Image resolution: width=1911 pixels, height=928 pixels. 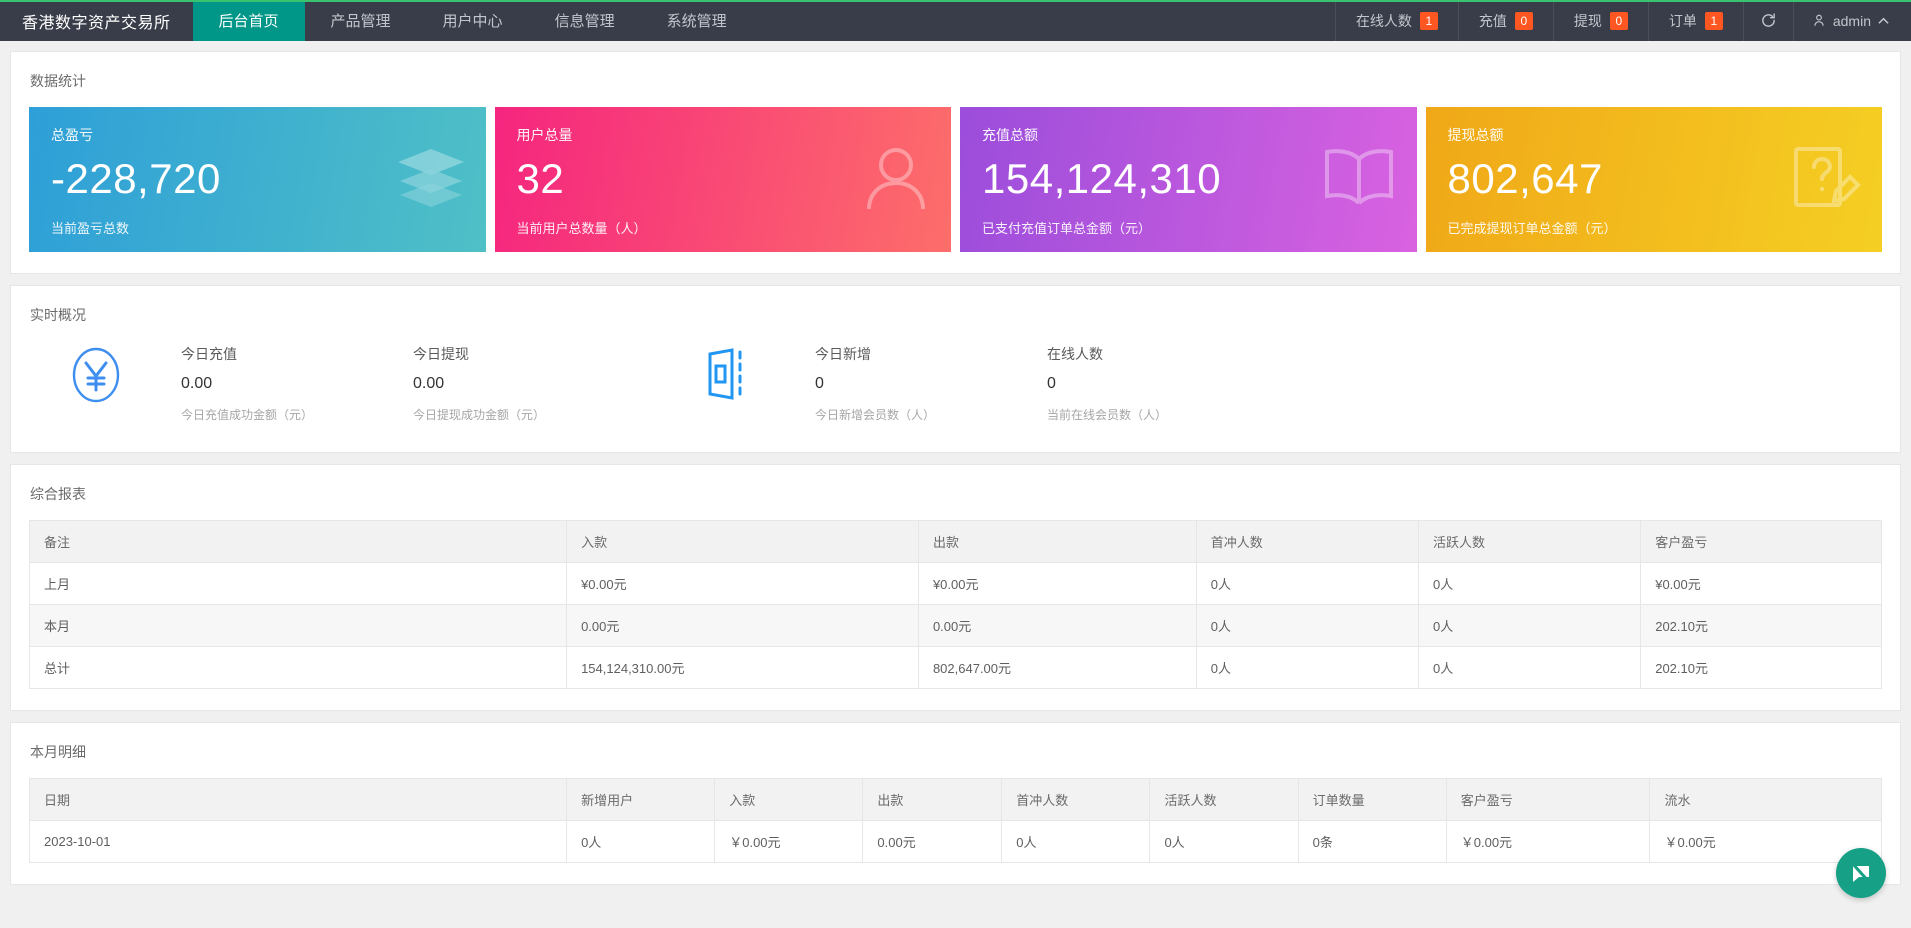 I want to click on realtime-item-today-new-users: 今日新增 0 今日新增会员数（人）, so click(x=931, y=383).